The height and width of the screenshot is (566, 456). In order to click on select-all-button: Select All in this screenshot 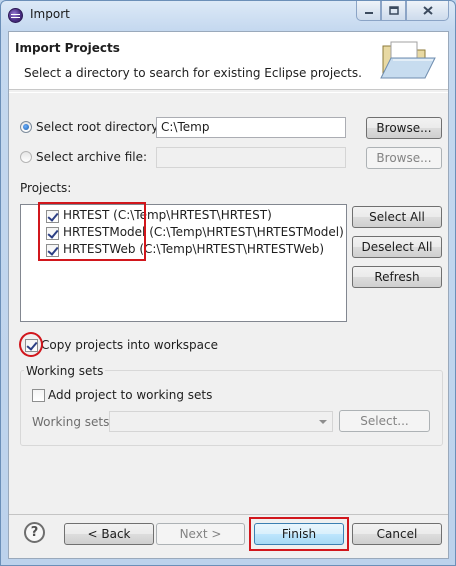, I will do `click(397, 217)`.